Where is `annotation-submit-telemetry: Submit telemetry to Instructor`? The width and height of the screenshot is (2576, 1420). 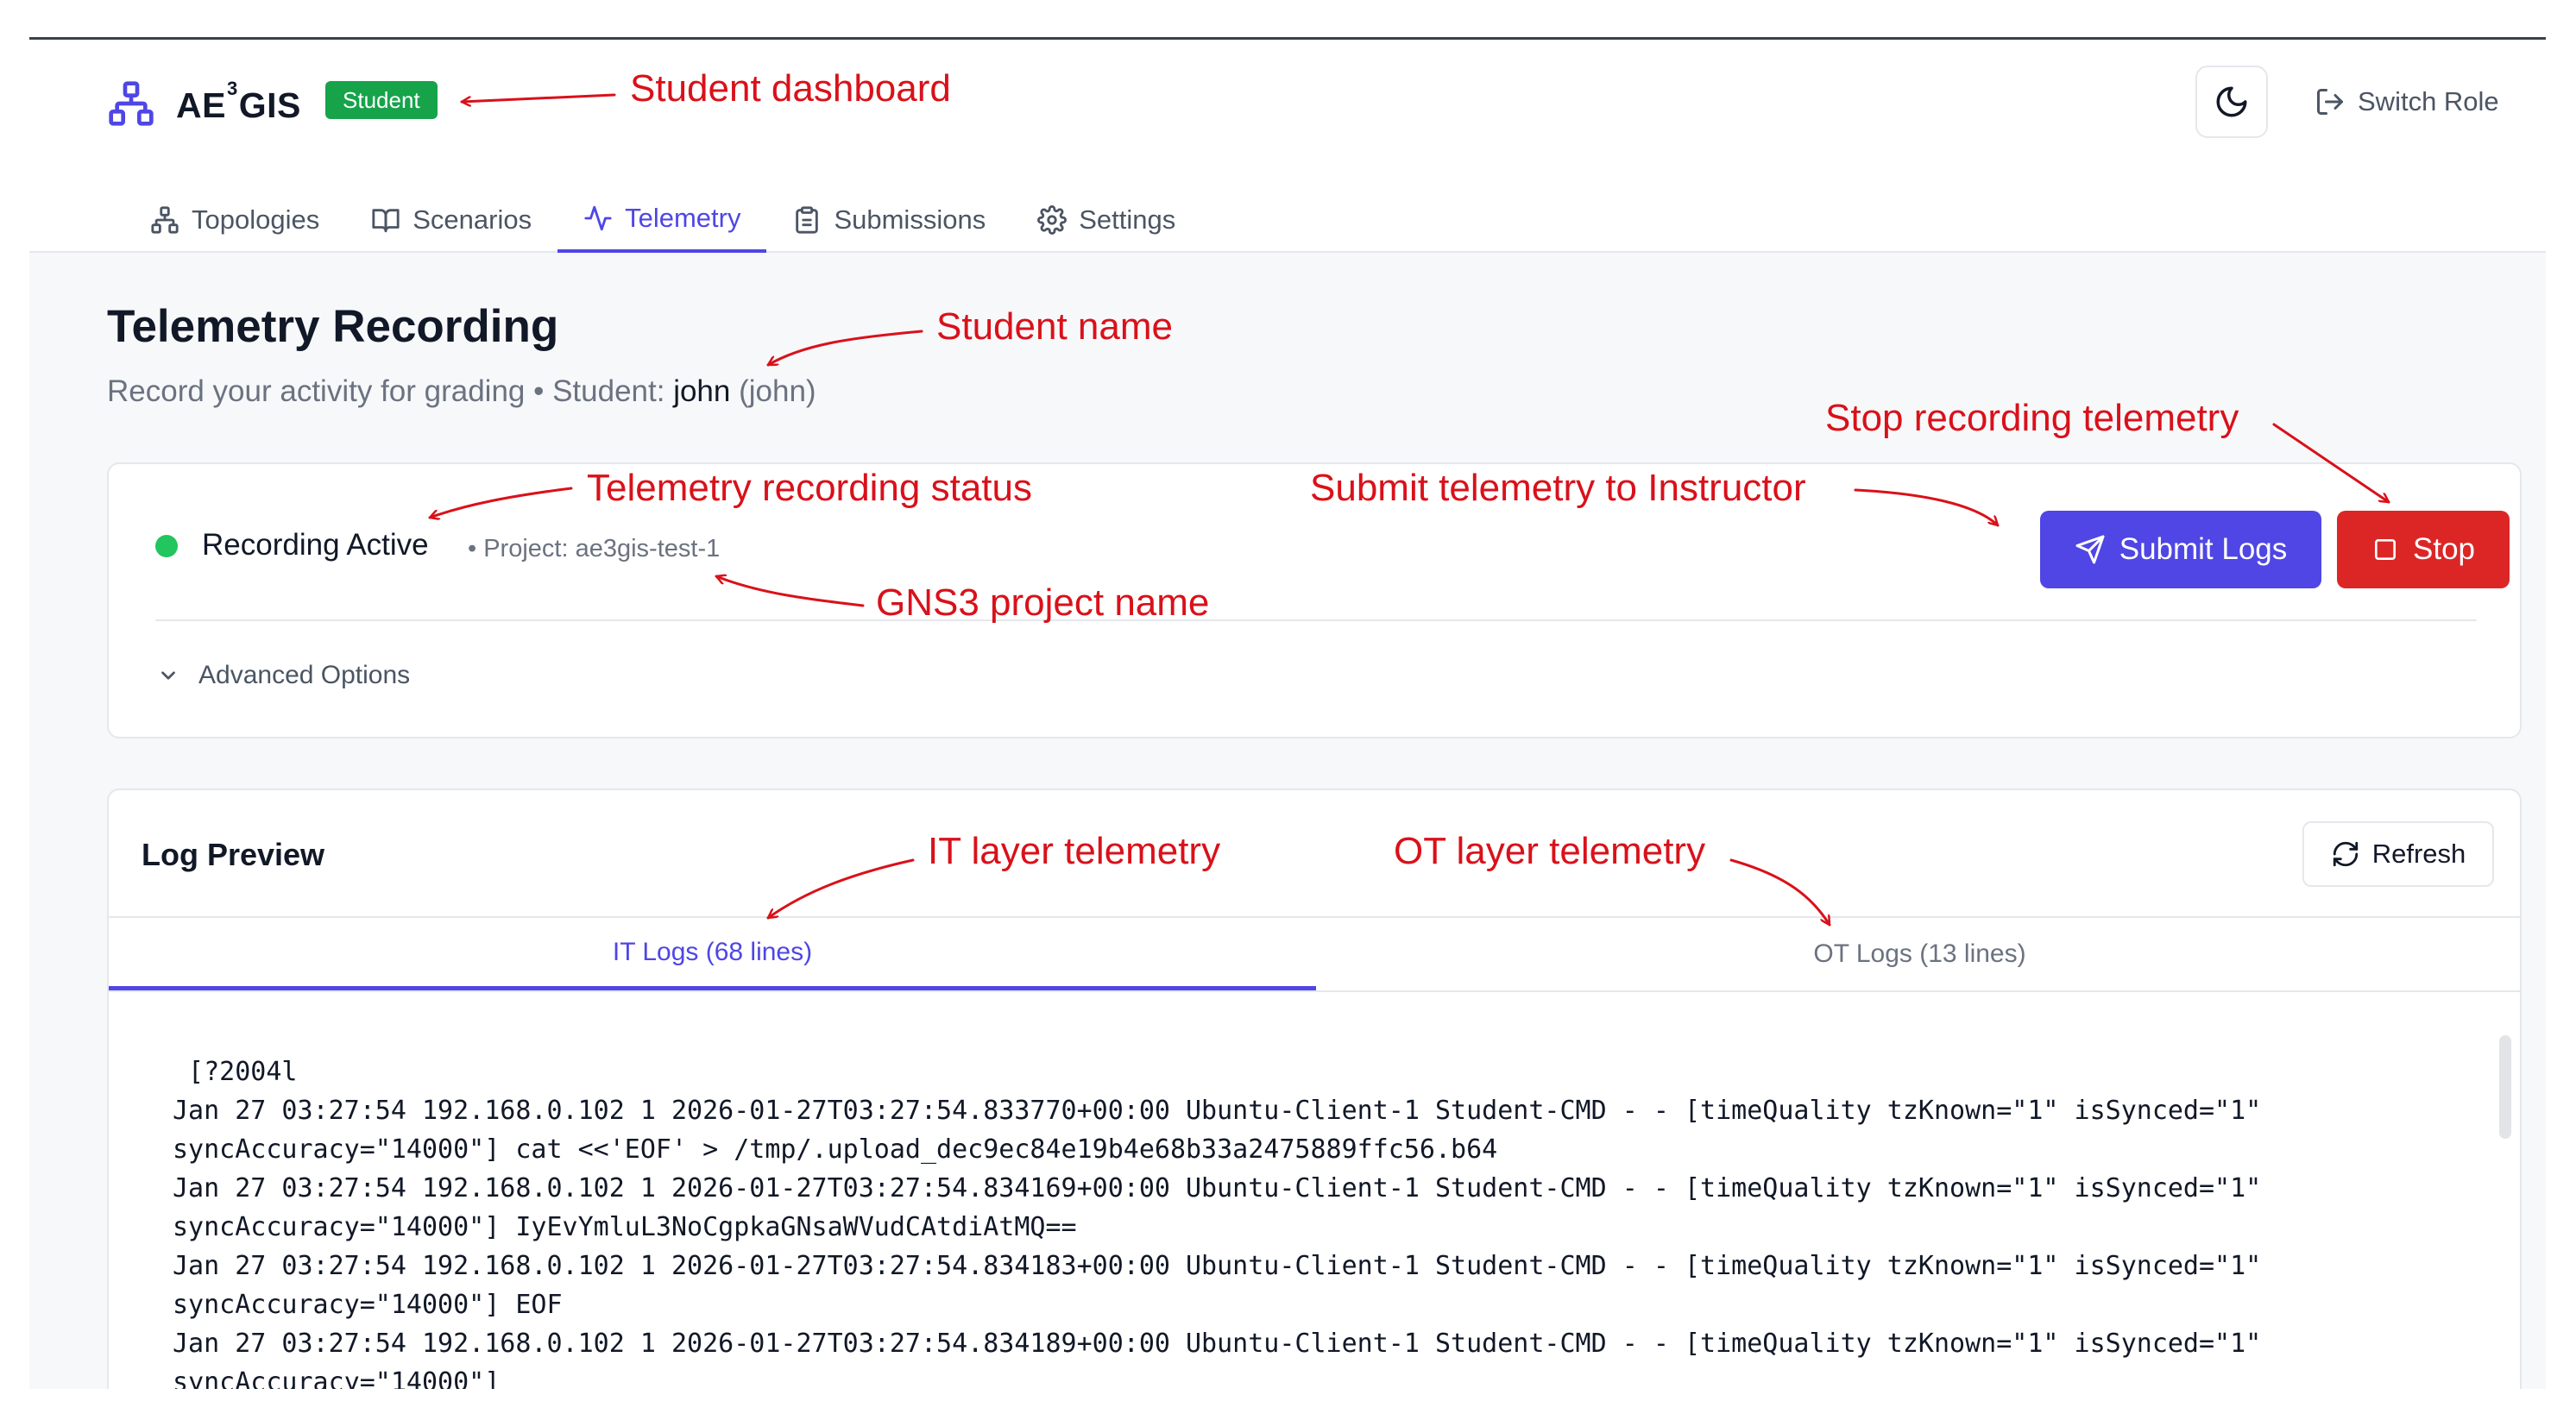
annotation-submit-telemetry: Submit telemetry to Instructor is located at coordinates (1558, 488).